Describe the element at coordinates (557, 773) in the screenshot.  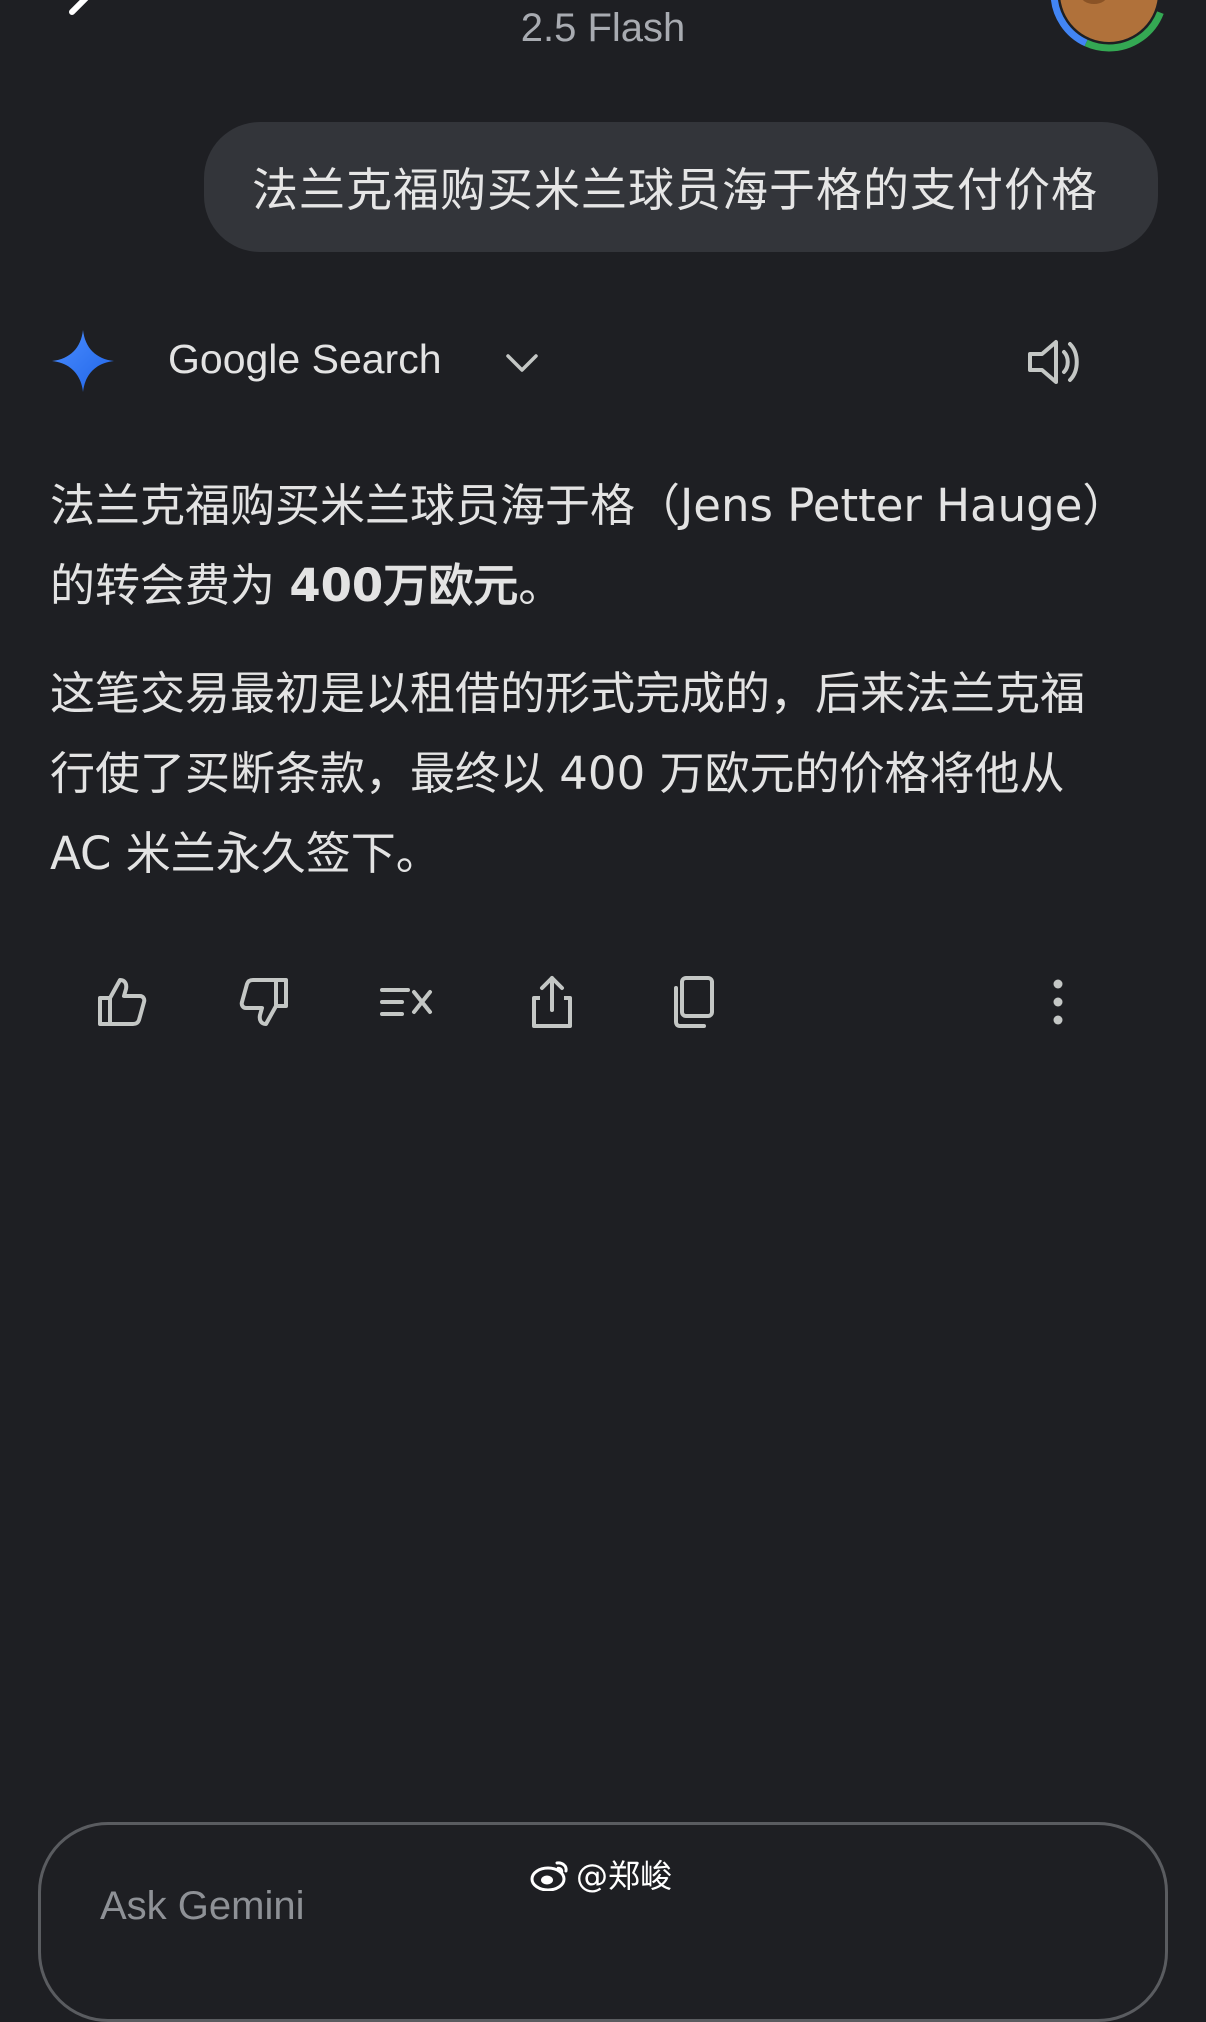
I see `response-line: 行使了买断条款，最终以 400 万欧元的价格将他从` at that location.